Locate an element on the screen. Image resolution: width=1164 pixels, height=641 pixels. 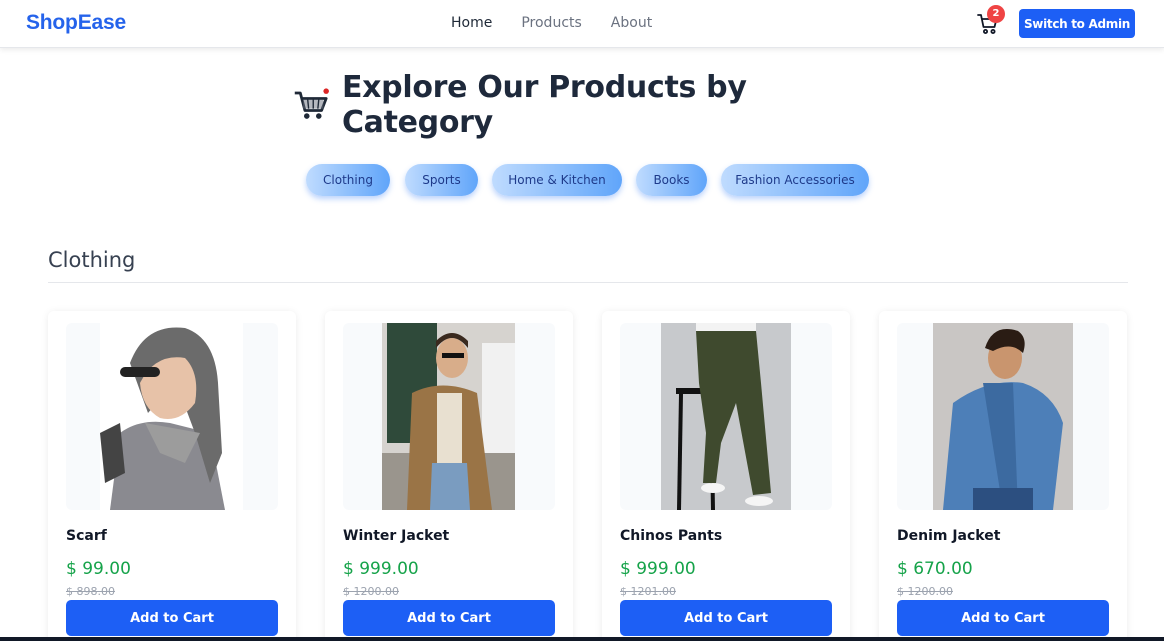
denim-jacket-photo is located at coordinates (1003, 416).